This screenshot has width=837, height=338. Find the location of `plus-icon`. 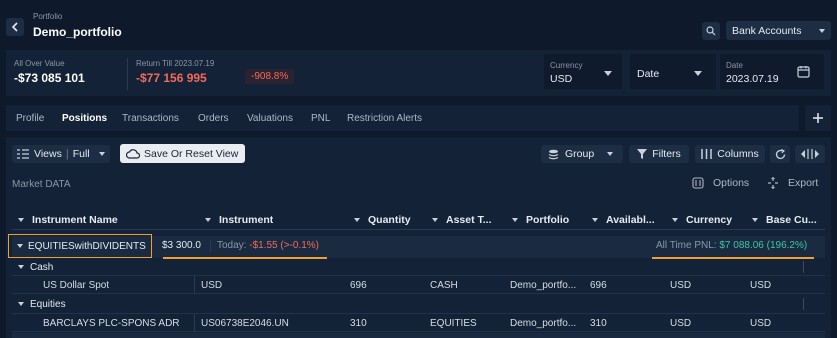

plus-icon is located at coordinates (818, 118).